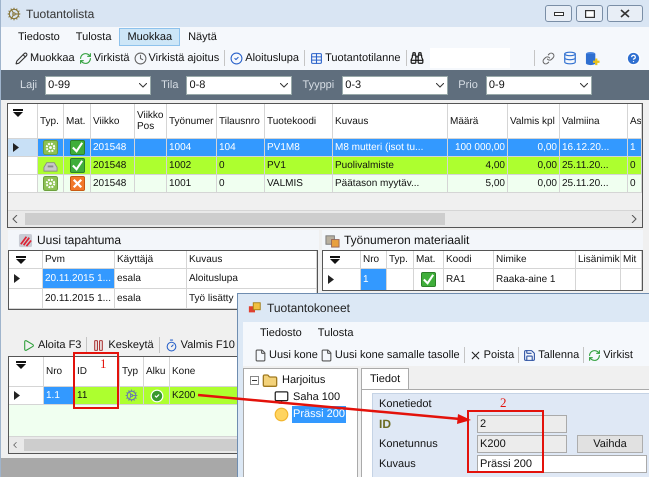 Image resolution: width=649 pixels, height=477 pixels. What do you see at coordinates (535, 259) in the screenshot?
I see `column-header: Nimike` at bounding box center [535, 259].